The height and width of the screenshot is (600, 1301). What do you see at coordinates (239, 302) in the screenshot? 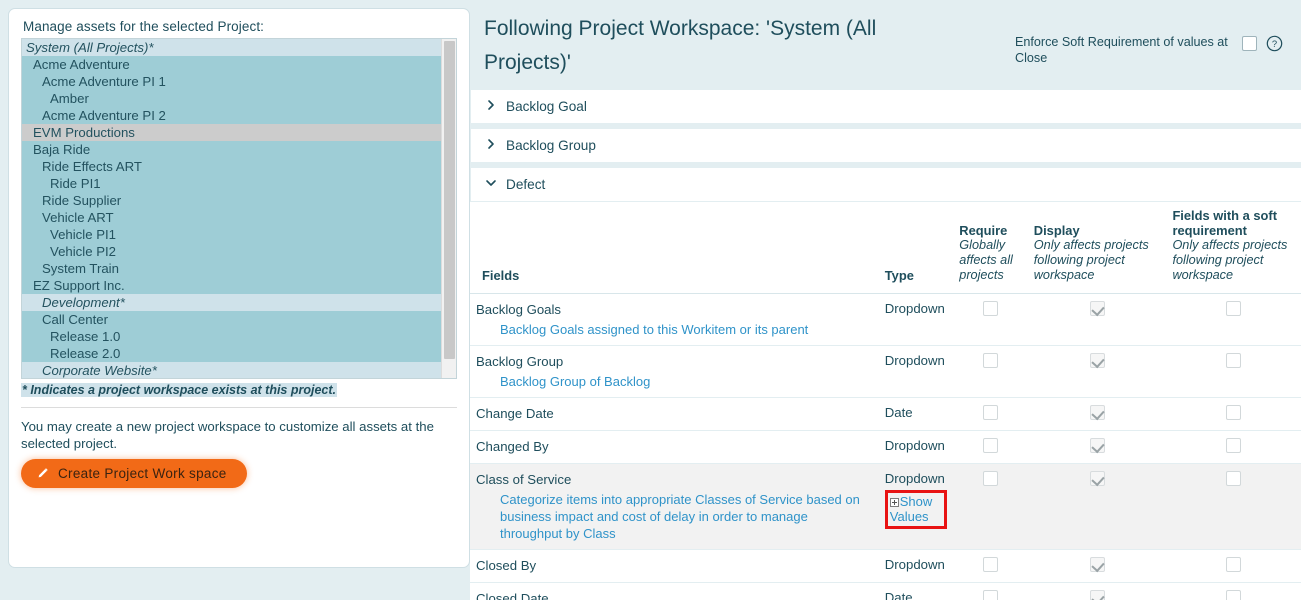
I see `project-list-item: Development*` at bounding box center [239, 302].